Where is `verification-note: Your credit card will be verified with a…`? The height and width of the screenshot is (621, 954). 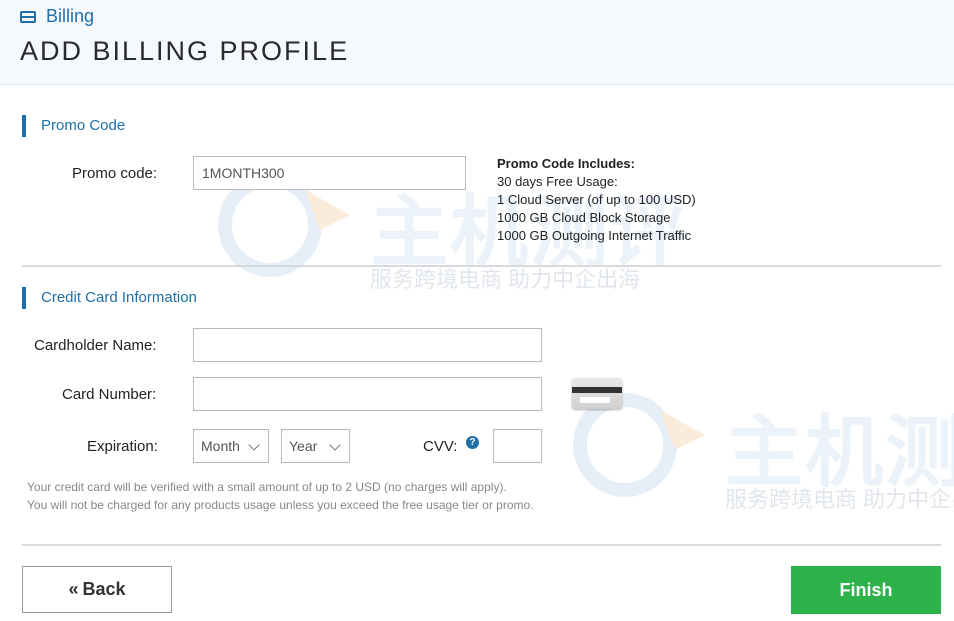
verification-note: Your credit card will be verified with a… is located at coordinates (267, 487).